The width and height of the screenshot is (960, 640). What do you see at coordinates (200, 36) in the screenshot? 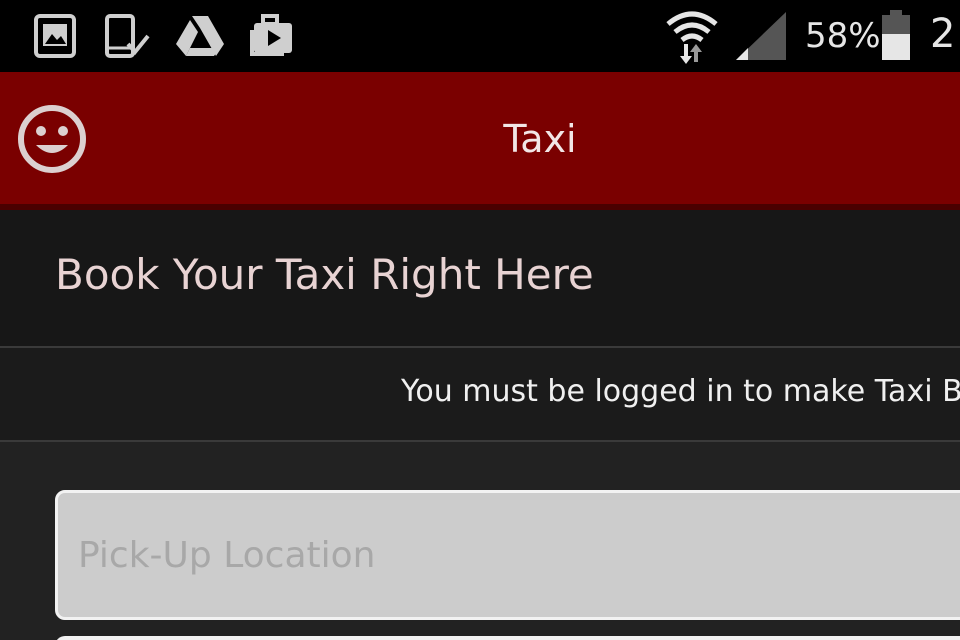
I see `drive-icon` at bounding box center [200, 36].